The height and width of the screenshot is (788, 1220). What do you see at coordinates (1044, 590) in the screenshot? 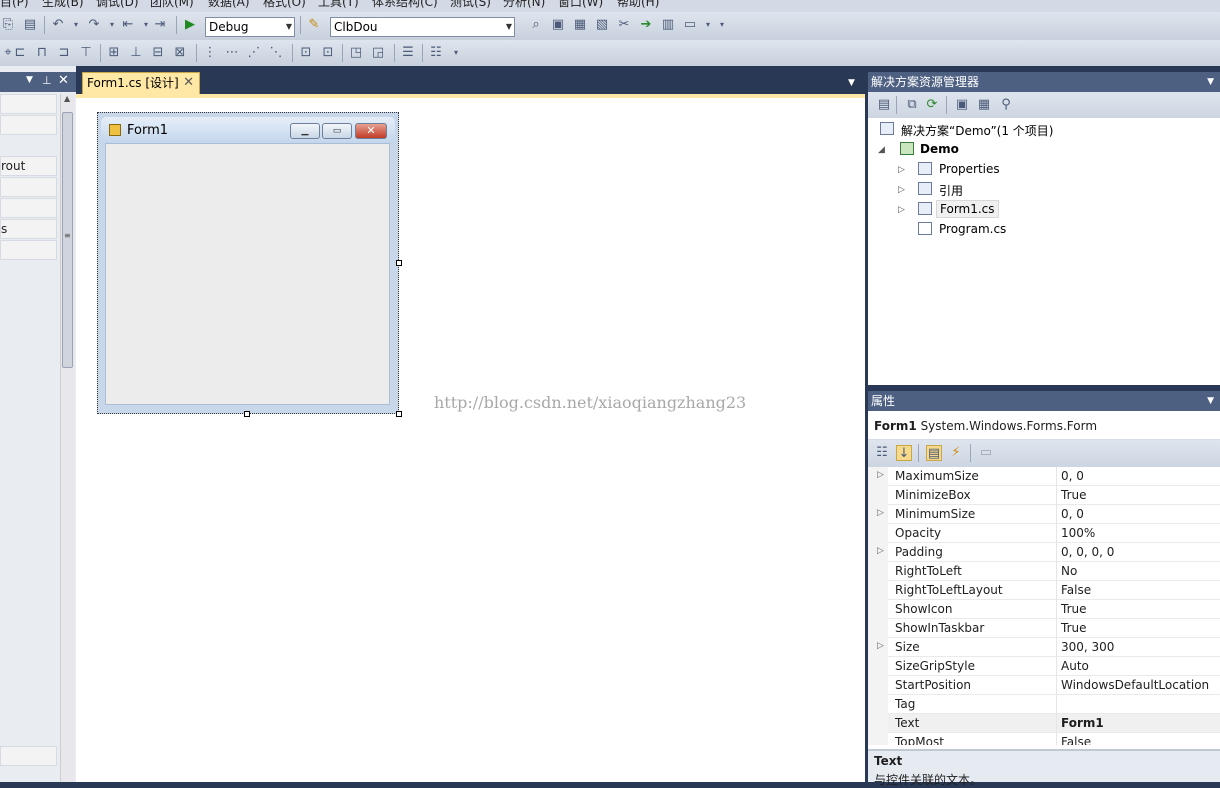
I see `property-row: RightToLeftLayout False` at bounding box center [1044, 590].